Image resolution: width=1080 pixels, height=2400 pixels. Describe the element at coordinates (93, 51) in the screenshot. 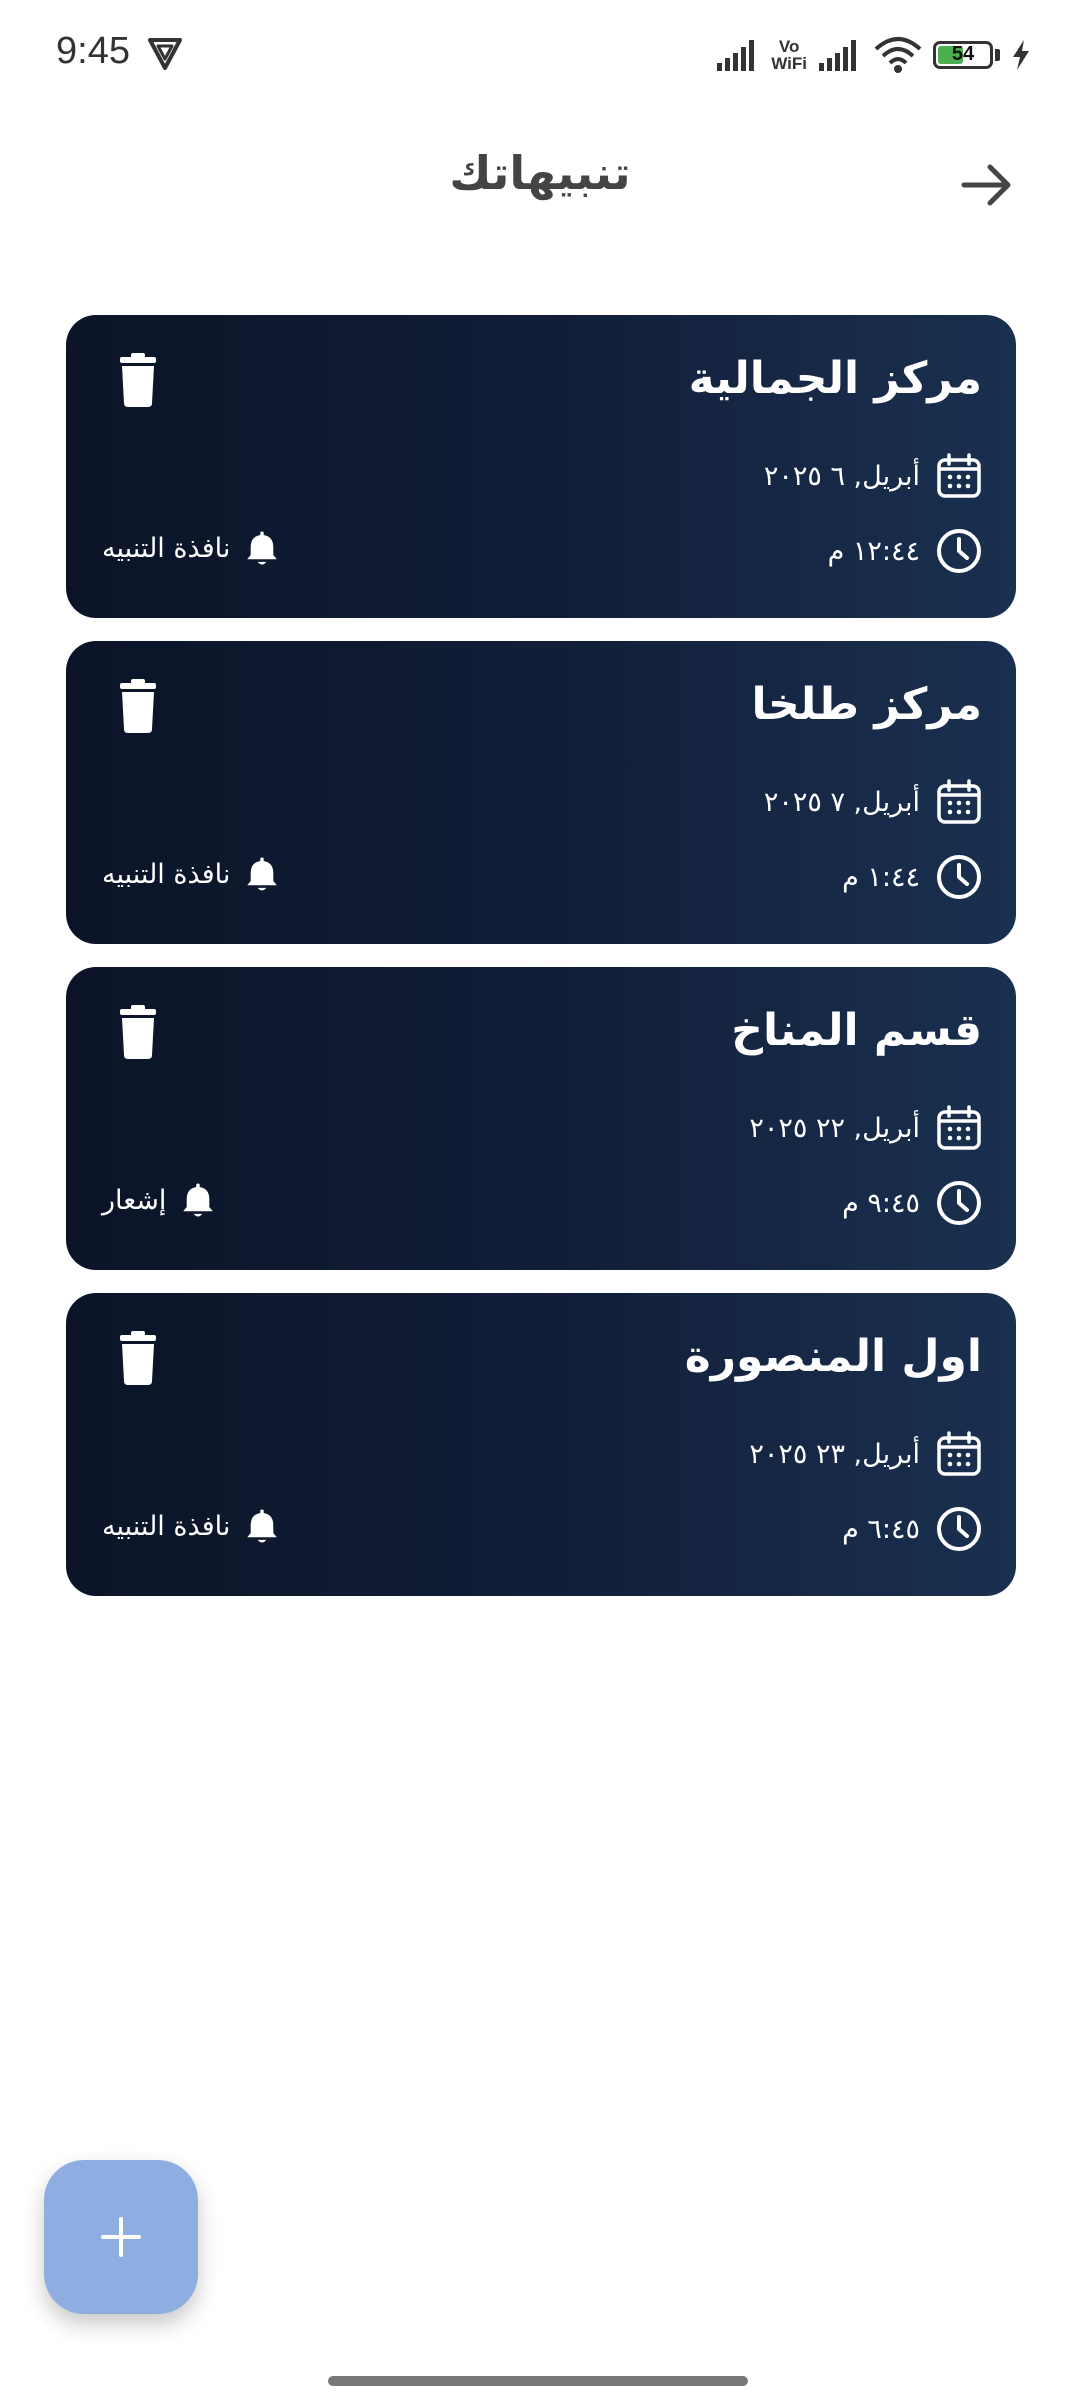

I see `status-time: 9:45` at that location.